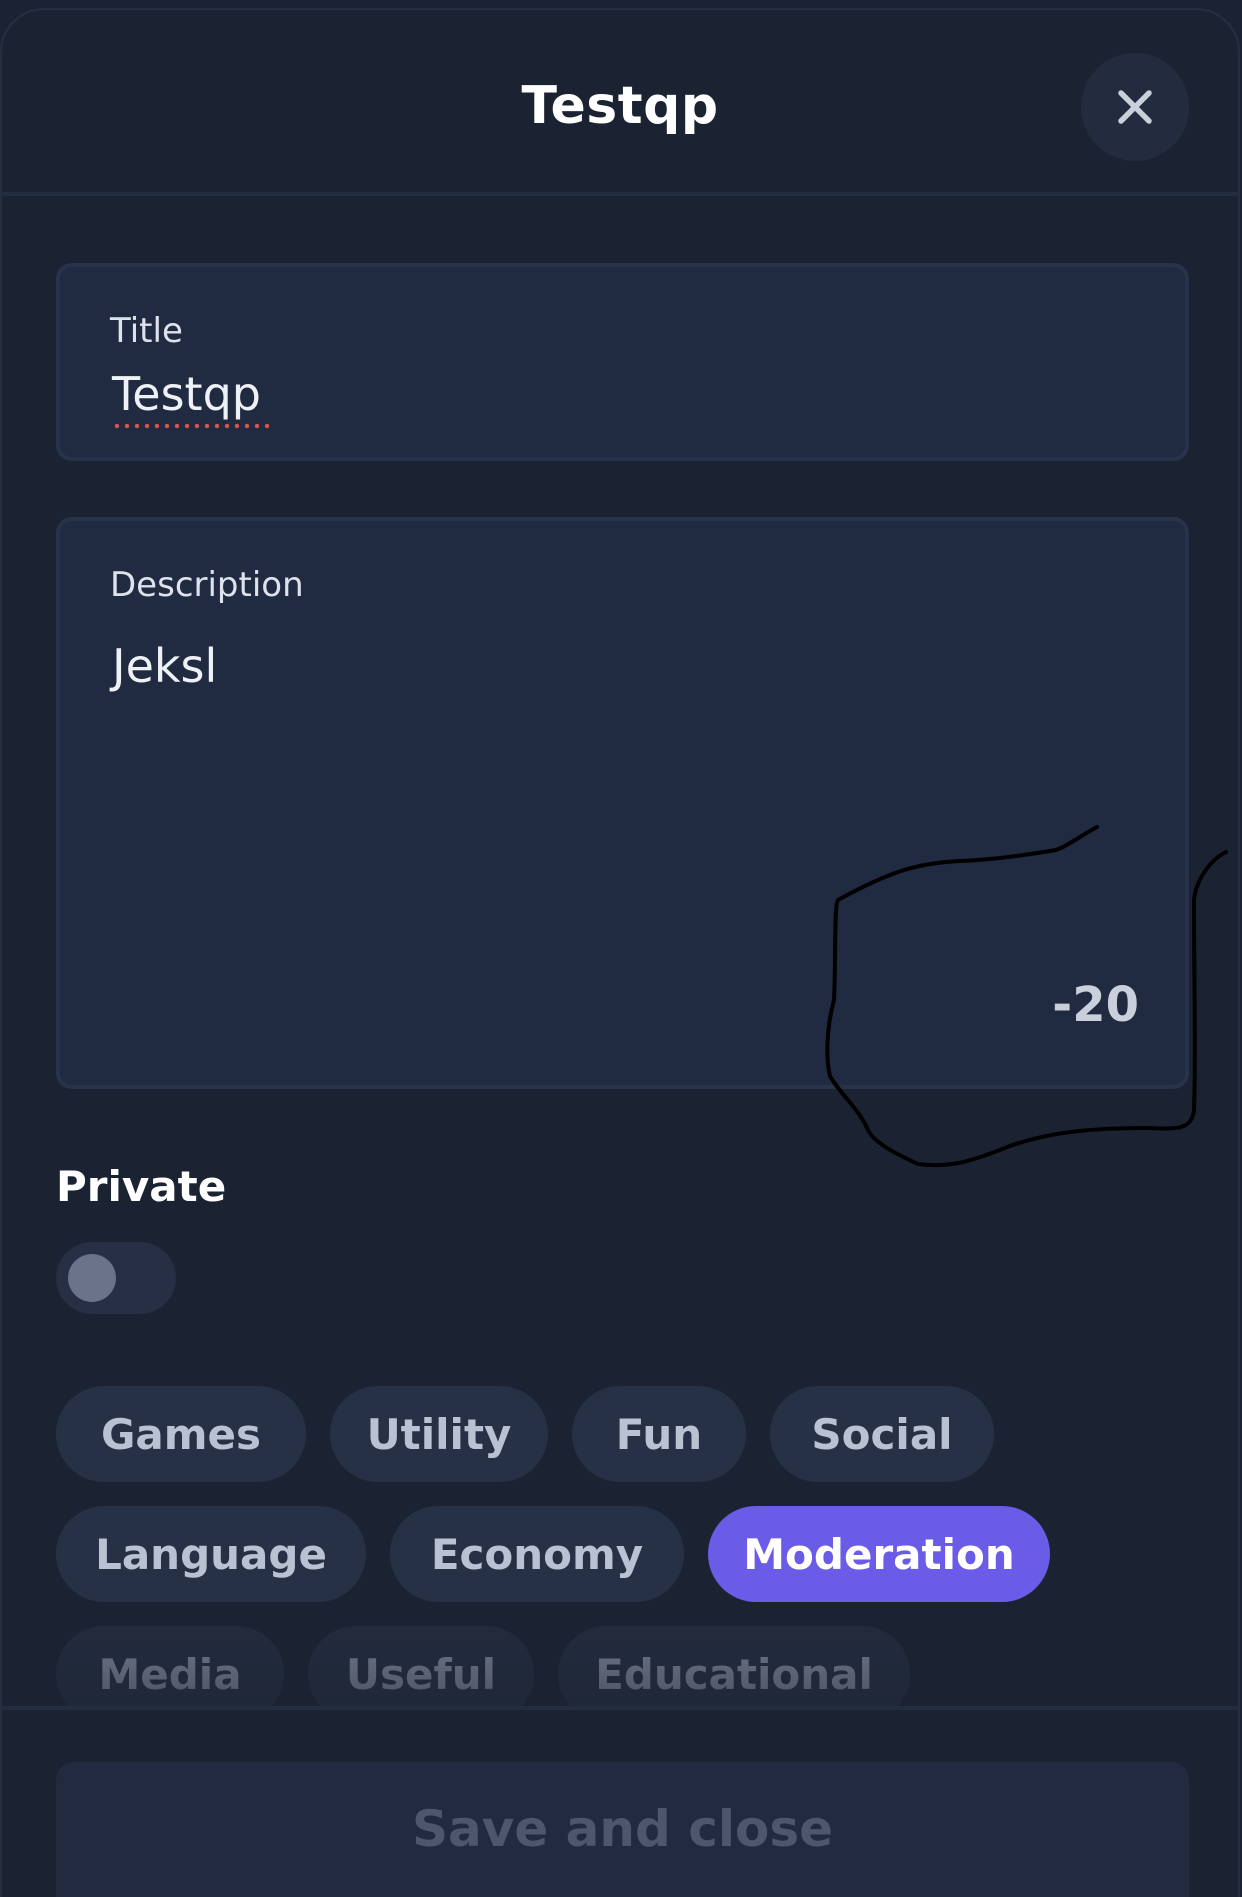 This screenshot has width=1242, height=1897. I want to click on close-button, so click(1135, 107).